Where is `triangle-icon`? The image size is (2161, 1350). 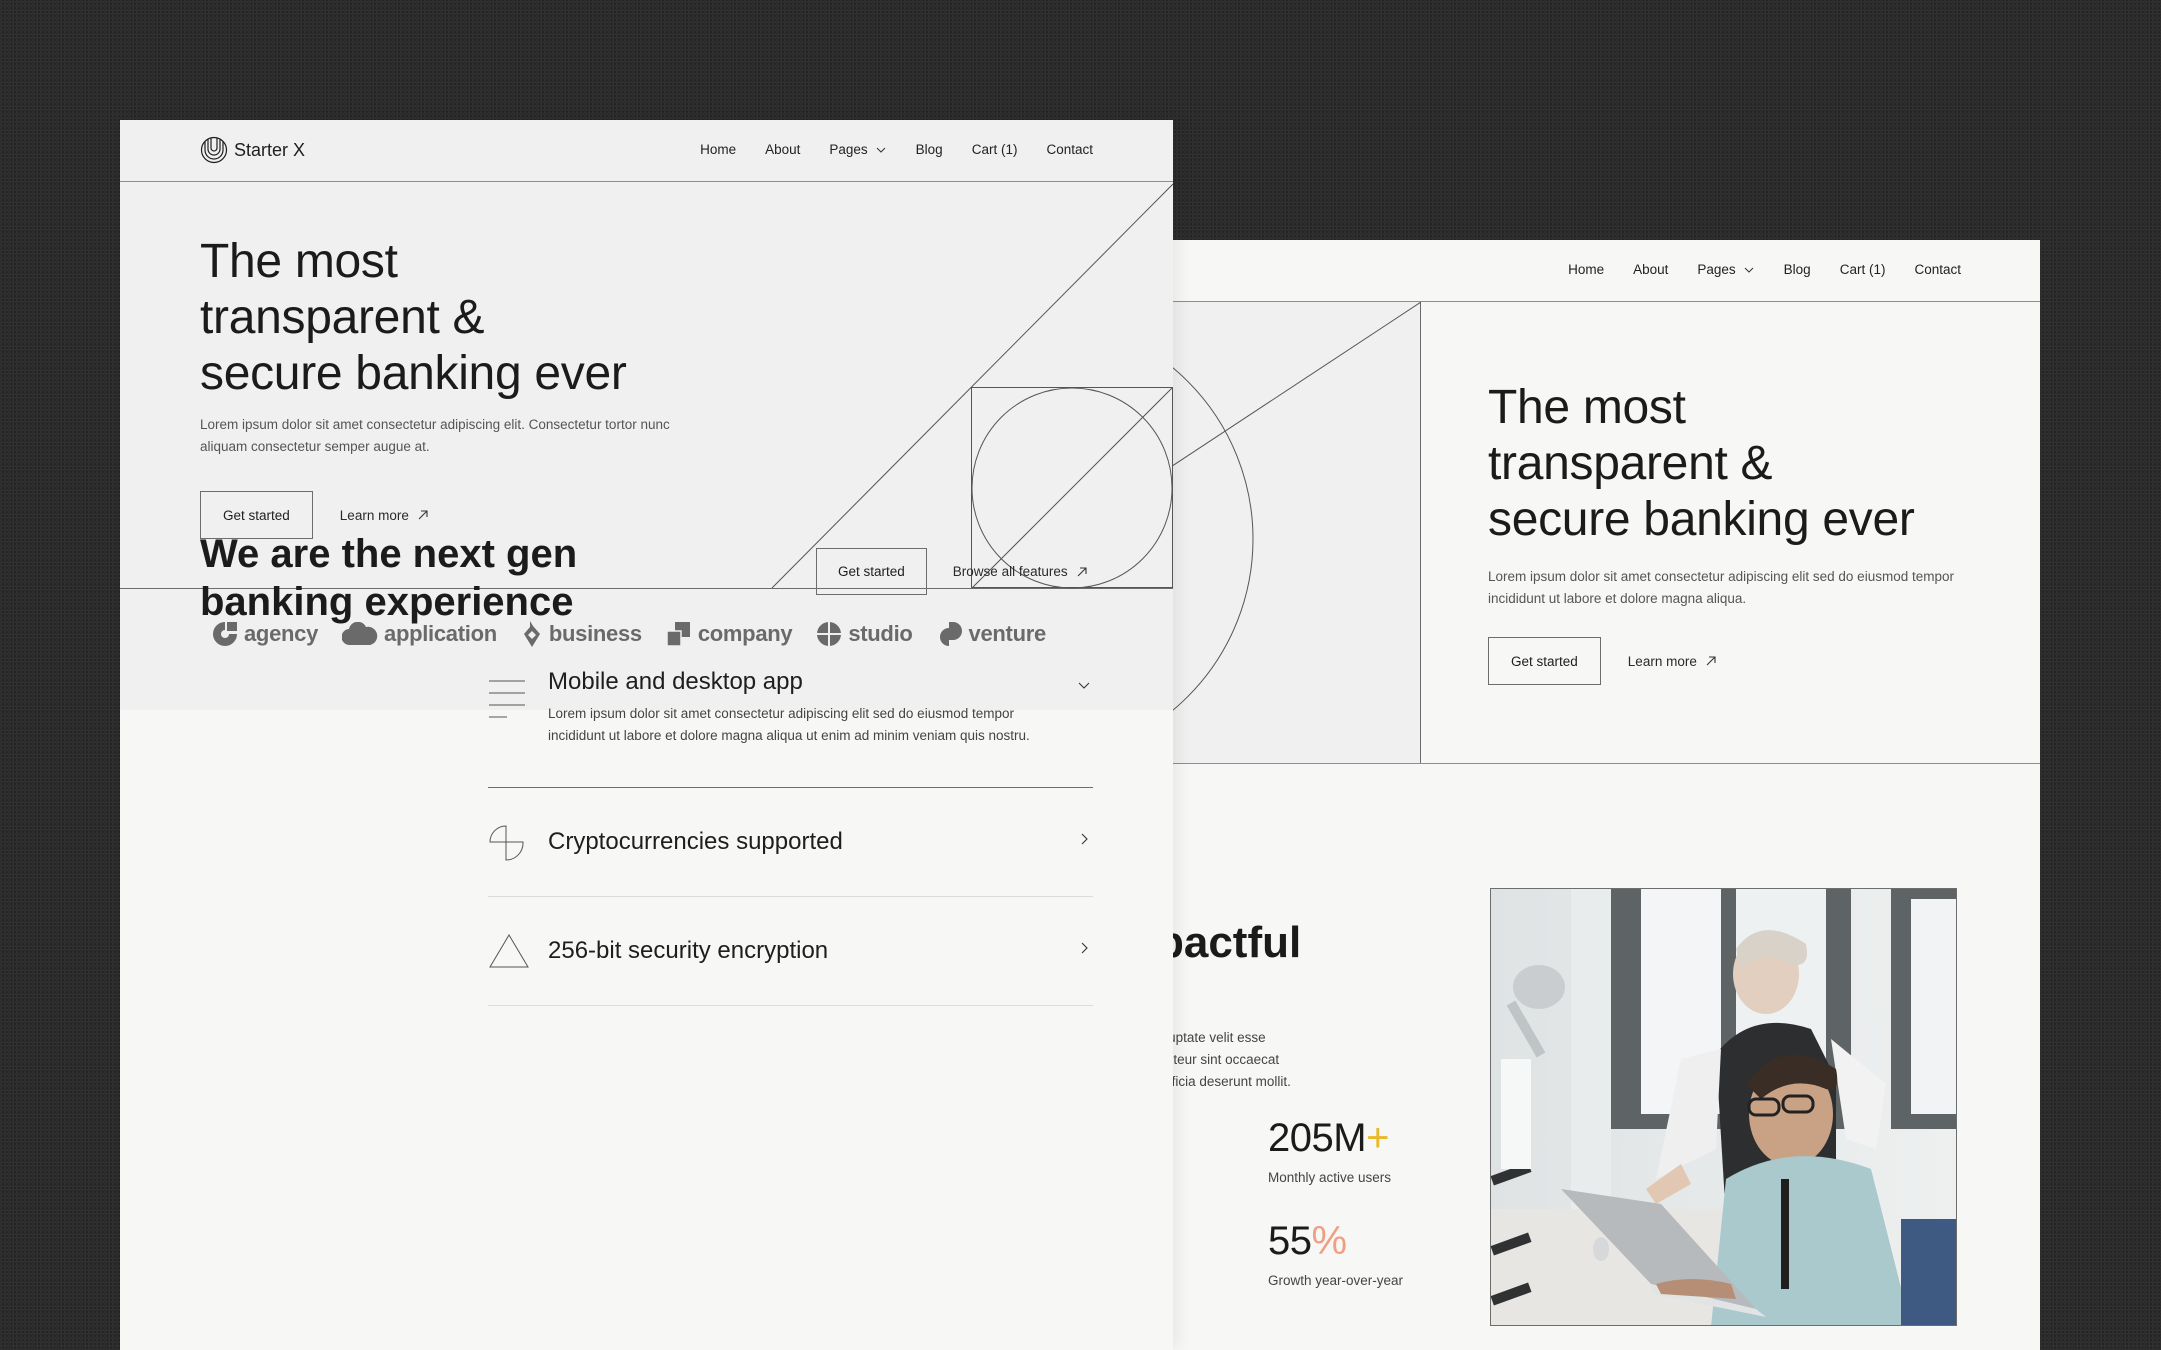
triangle-icon is located at coordinates (509, 951).